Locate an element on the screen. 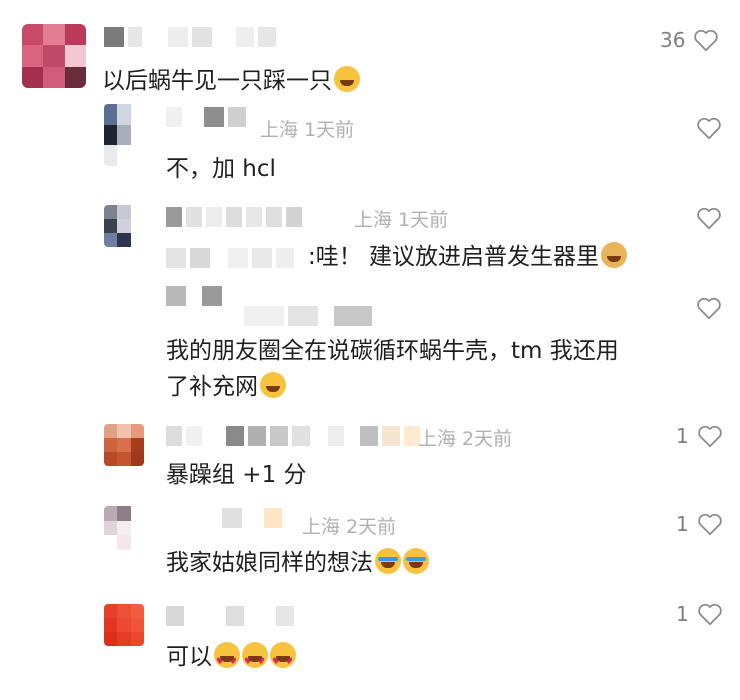 The width and height of the screenshot is (740, 700). smiling-face-emoji-icon is located at coordinates (273, 385).